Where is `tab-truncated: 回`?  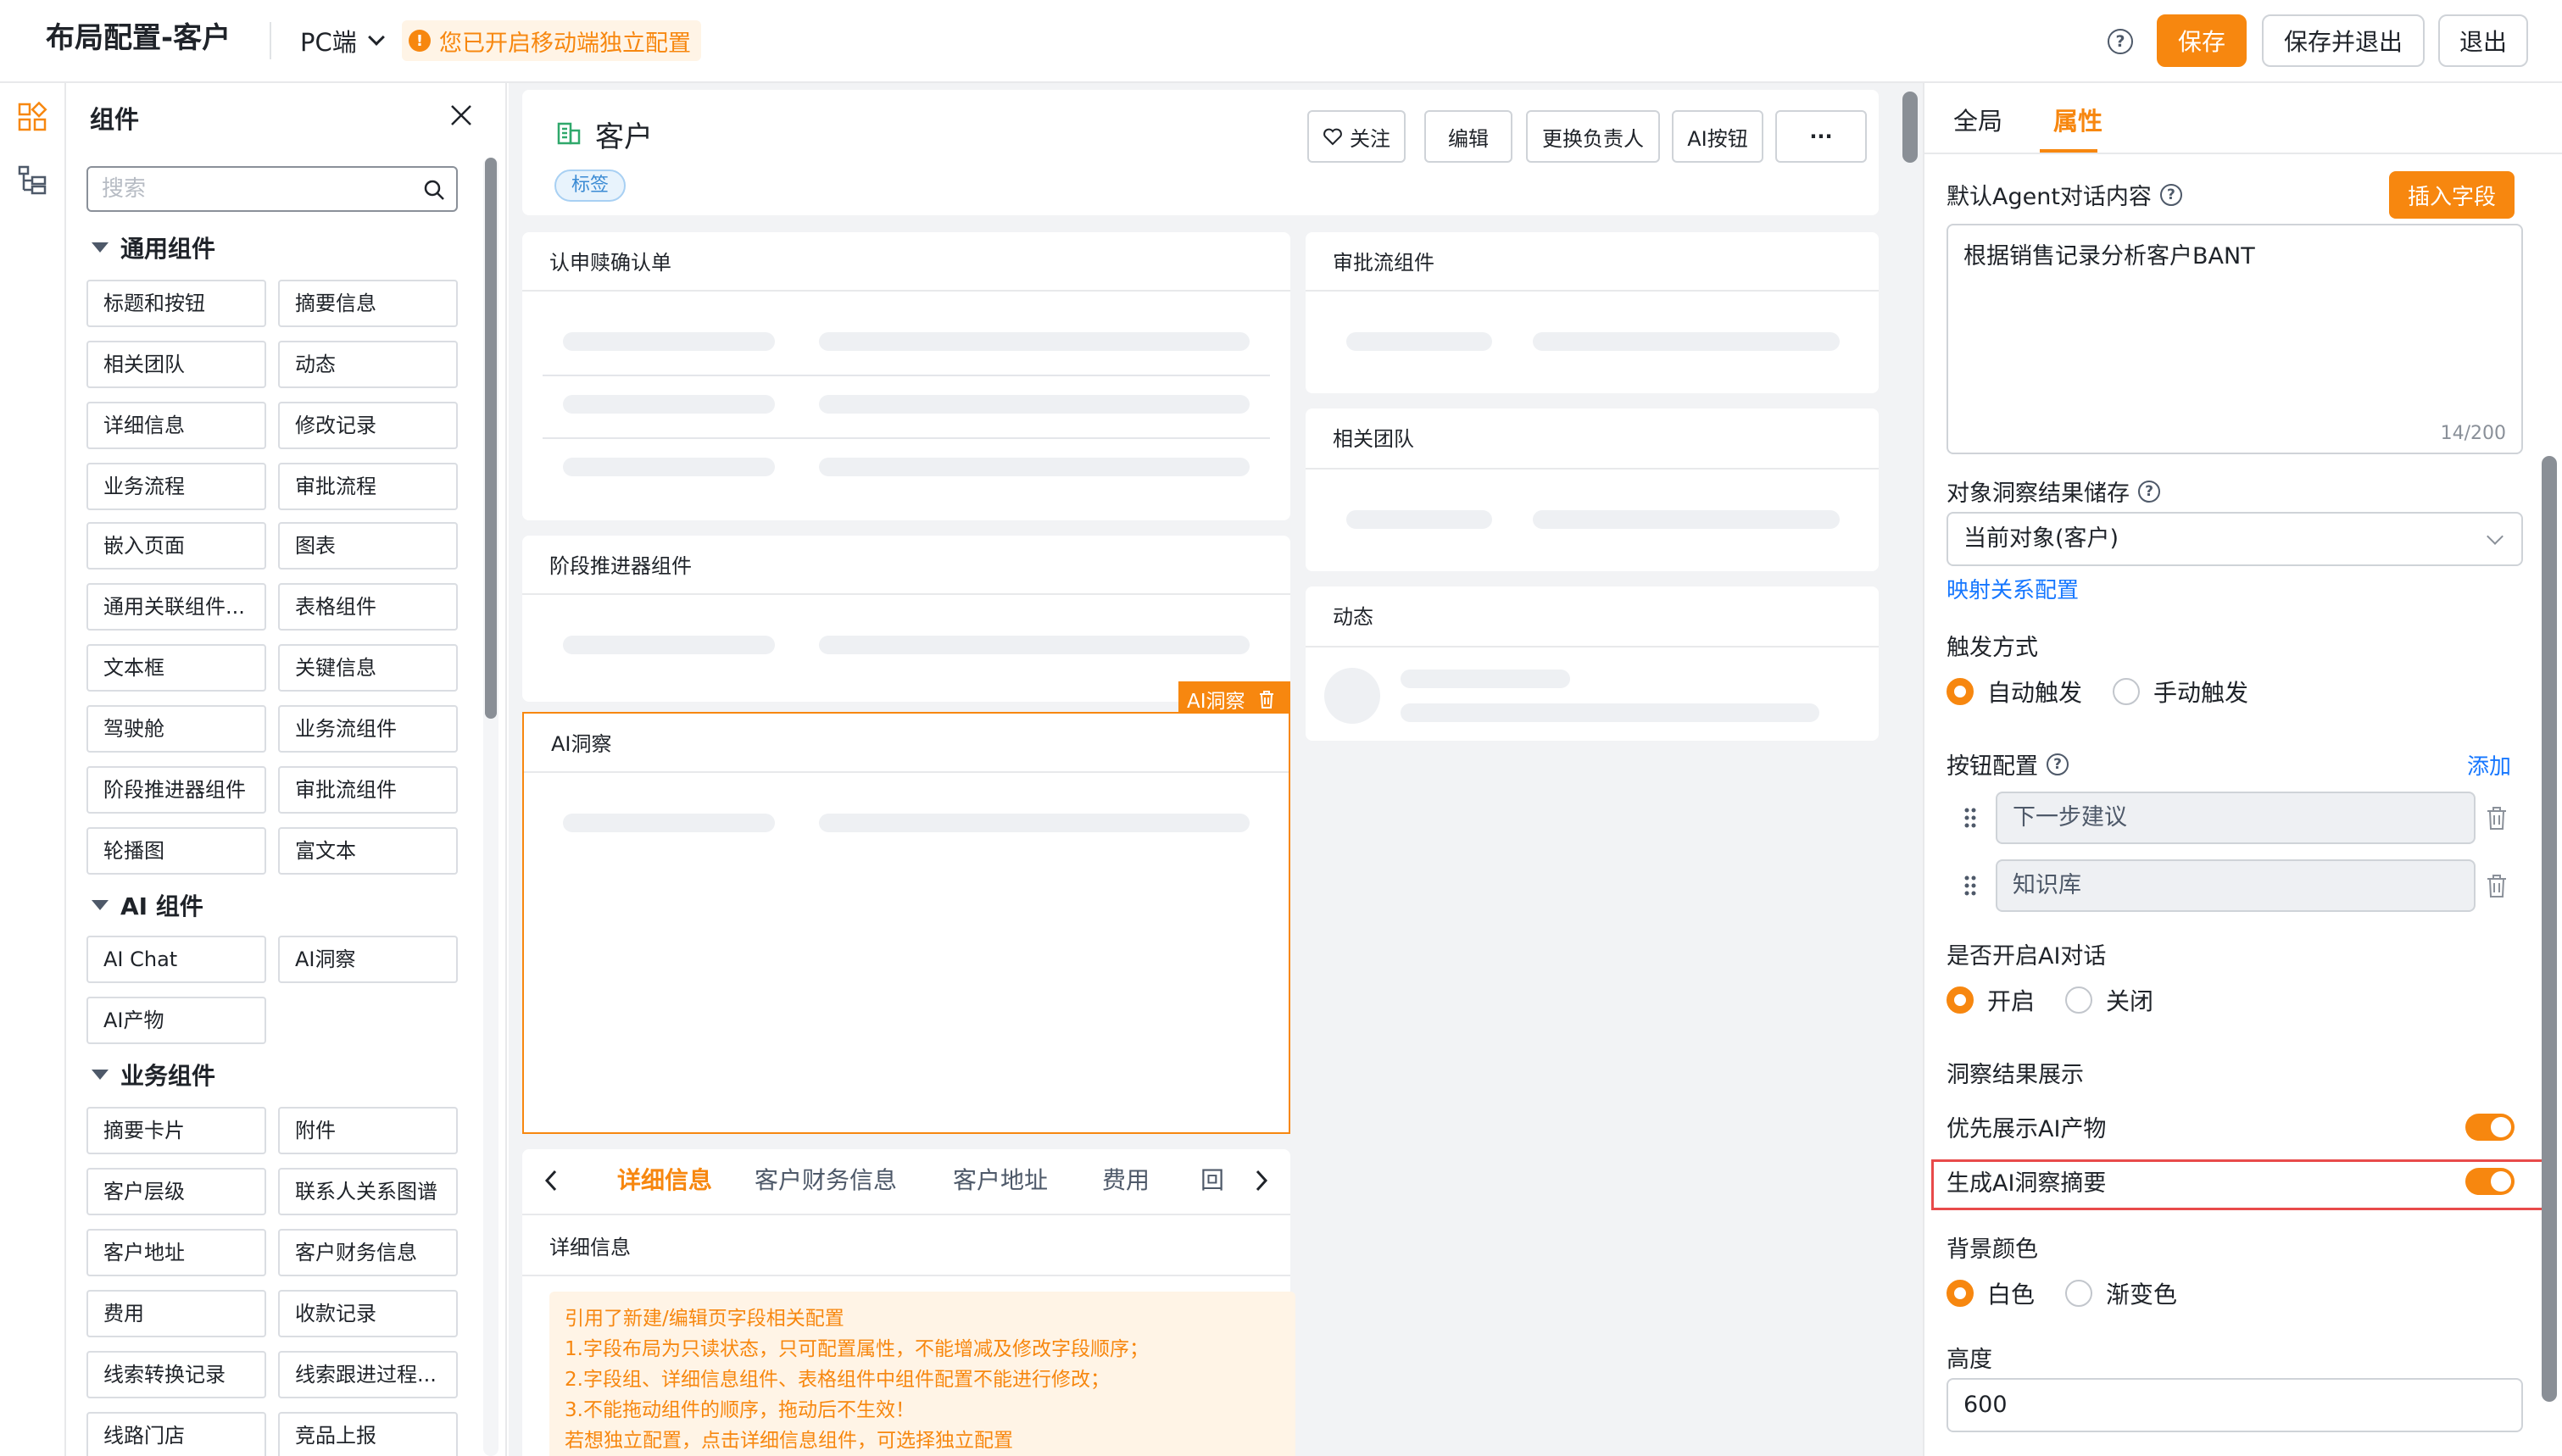
tab-truncated: 回 is located at coordinates (1212, 1180).